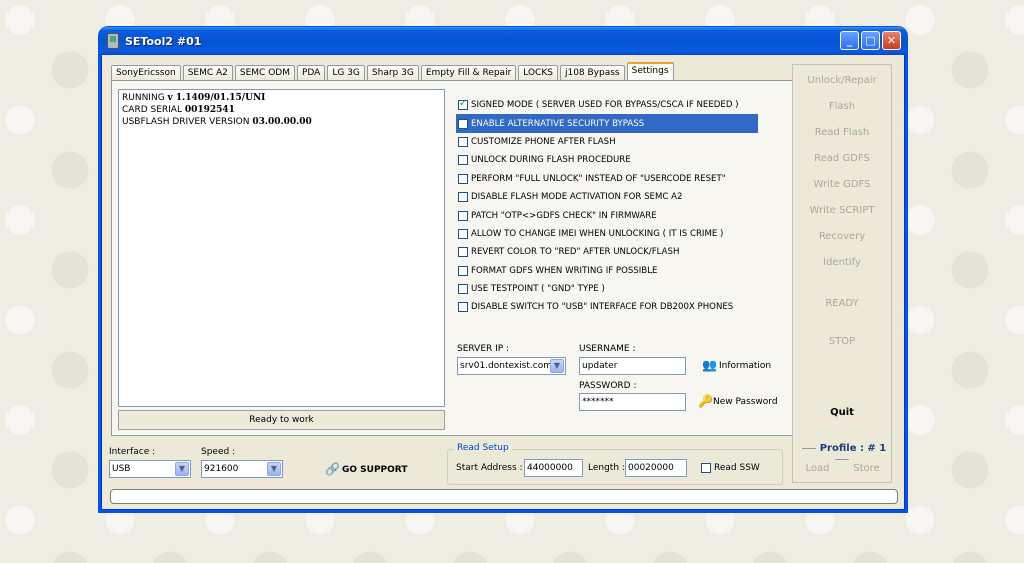  What do you see at coordinates (745, 402) in the screenshot?
I see `new-password-link: New Password` at bounding box center [745, 402].